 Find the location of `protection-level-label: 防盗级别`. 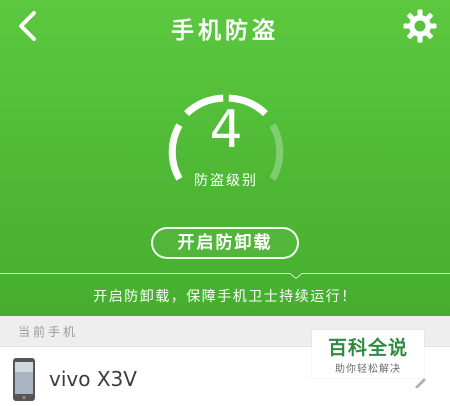

protection-level-label: 防盗级别 is located at coordinates (226, 181).